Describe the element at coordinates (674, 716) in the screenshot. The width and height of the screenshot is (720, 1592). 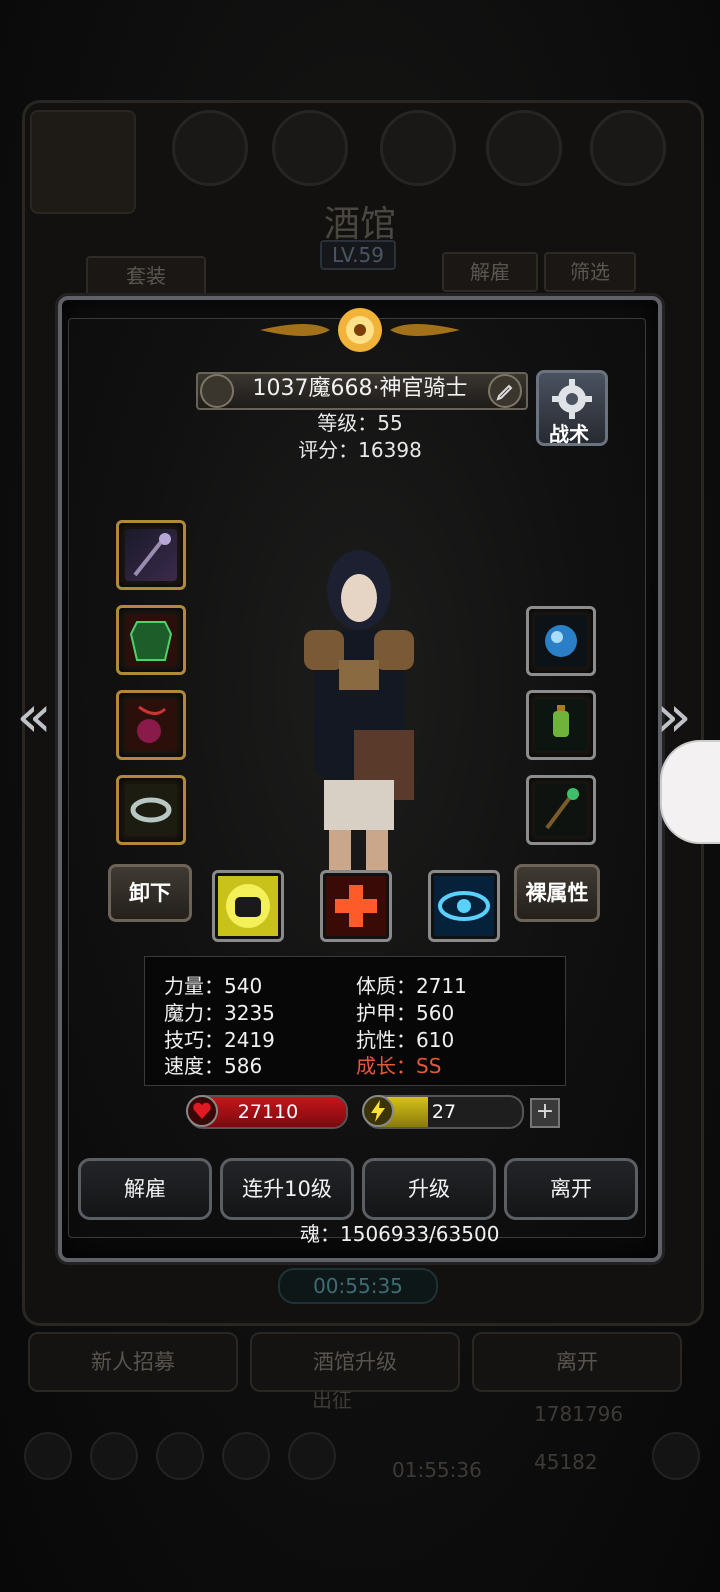
I see `next-hero-arrow-icon: »` at that location.